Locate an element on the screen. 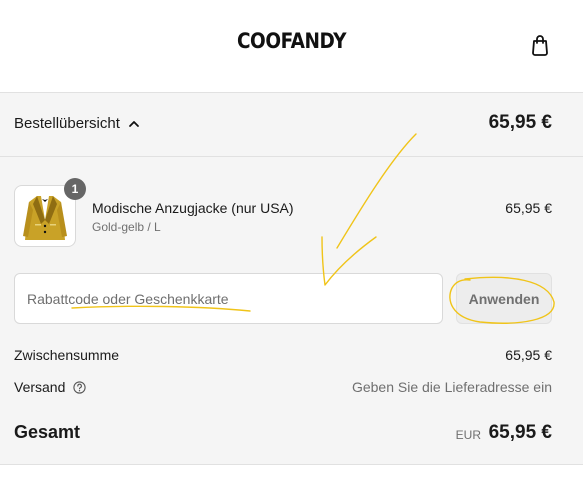  product-name: Modische Anzugjacke (nur USA) is located at coordinates (193, 208).